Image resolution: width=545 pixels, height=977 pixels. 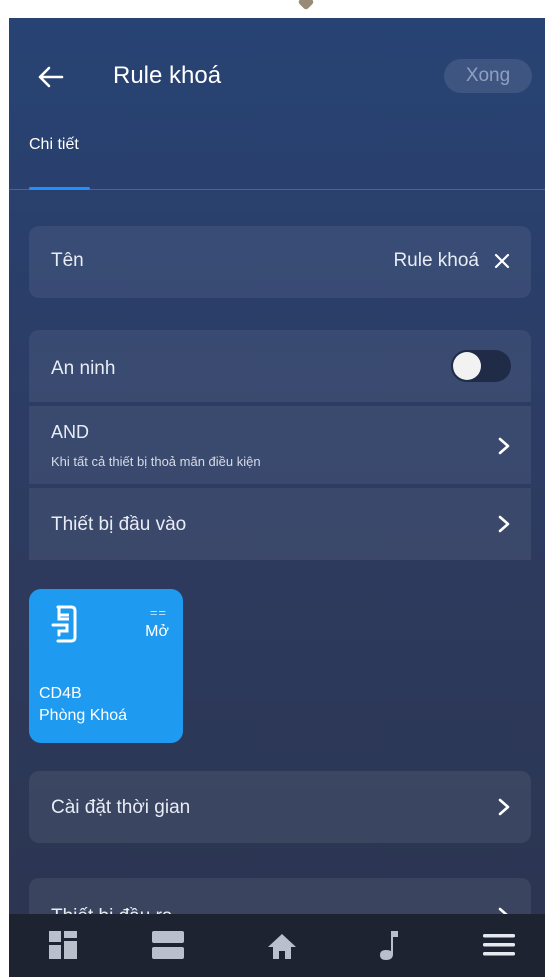 I want to click on name-label: Tên, so click(x=67, y=260).